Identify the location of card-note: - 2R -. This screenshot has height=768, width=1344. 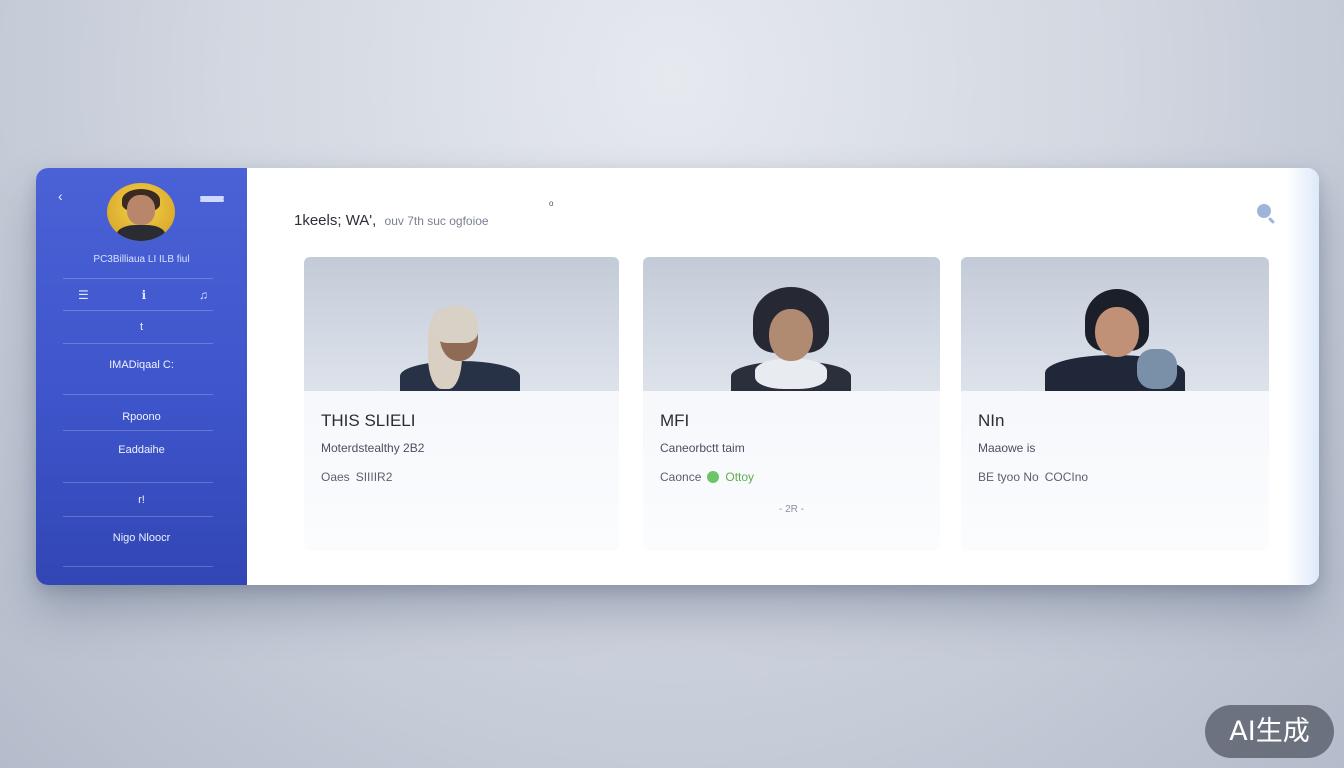
(791, 509).